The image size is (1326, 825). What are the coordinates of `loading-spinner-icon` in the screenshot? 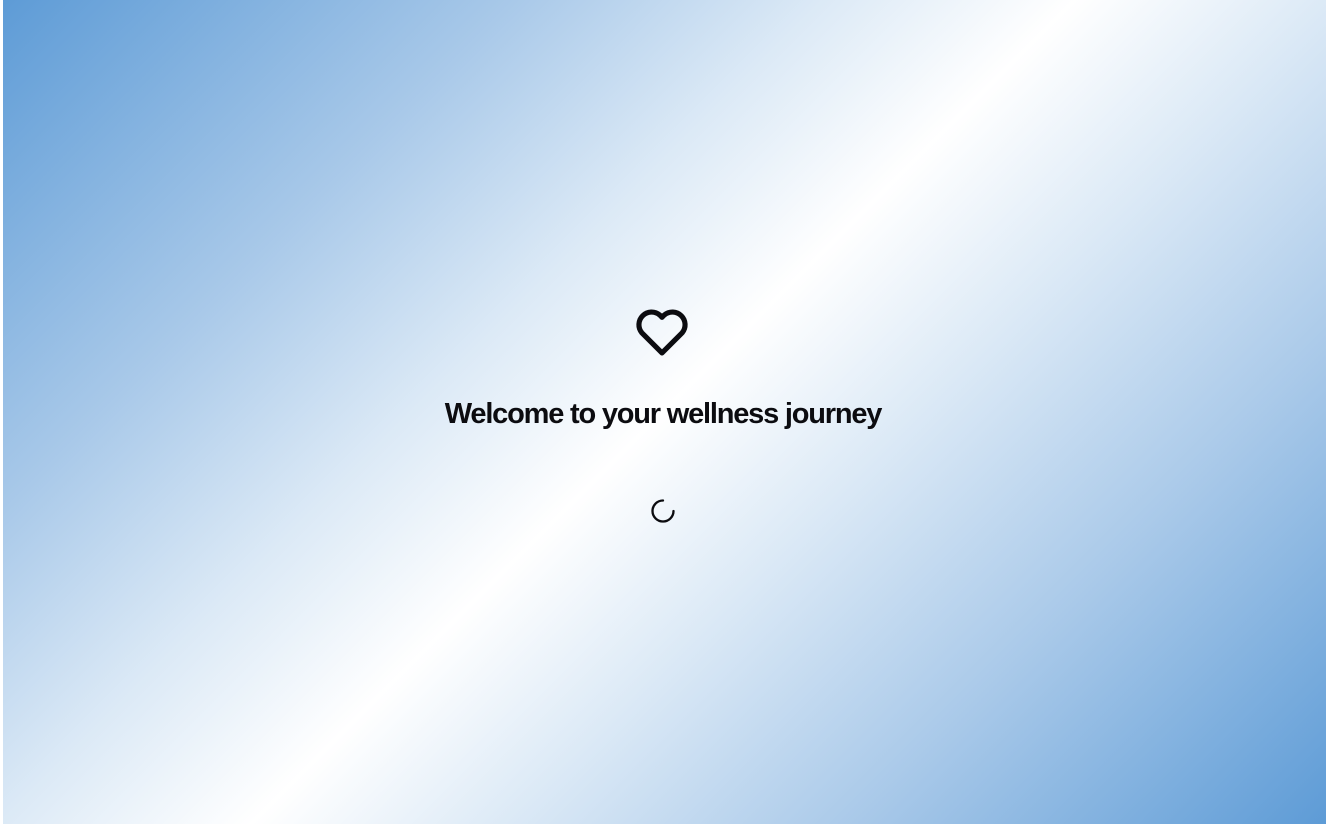 It's located at (663, 511).